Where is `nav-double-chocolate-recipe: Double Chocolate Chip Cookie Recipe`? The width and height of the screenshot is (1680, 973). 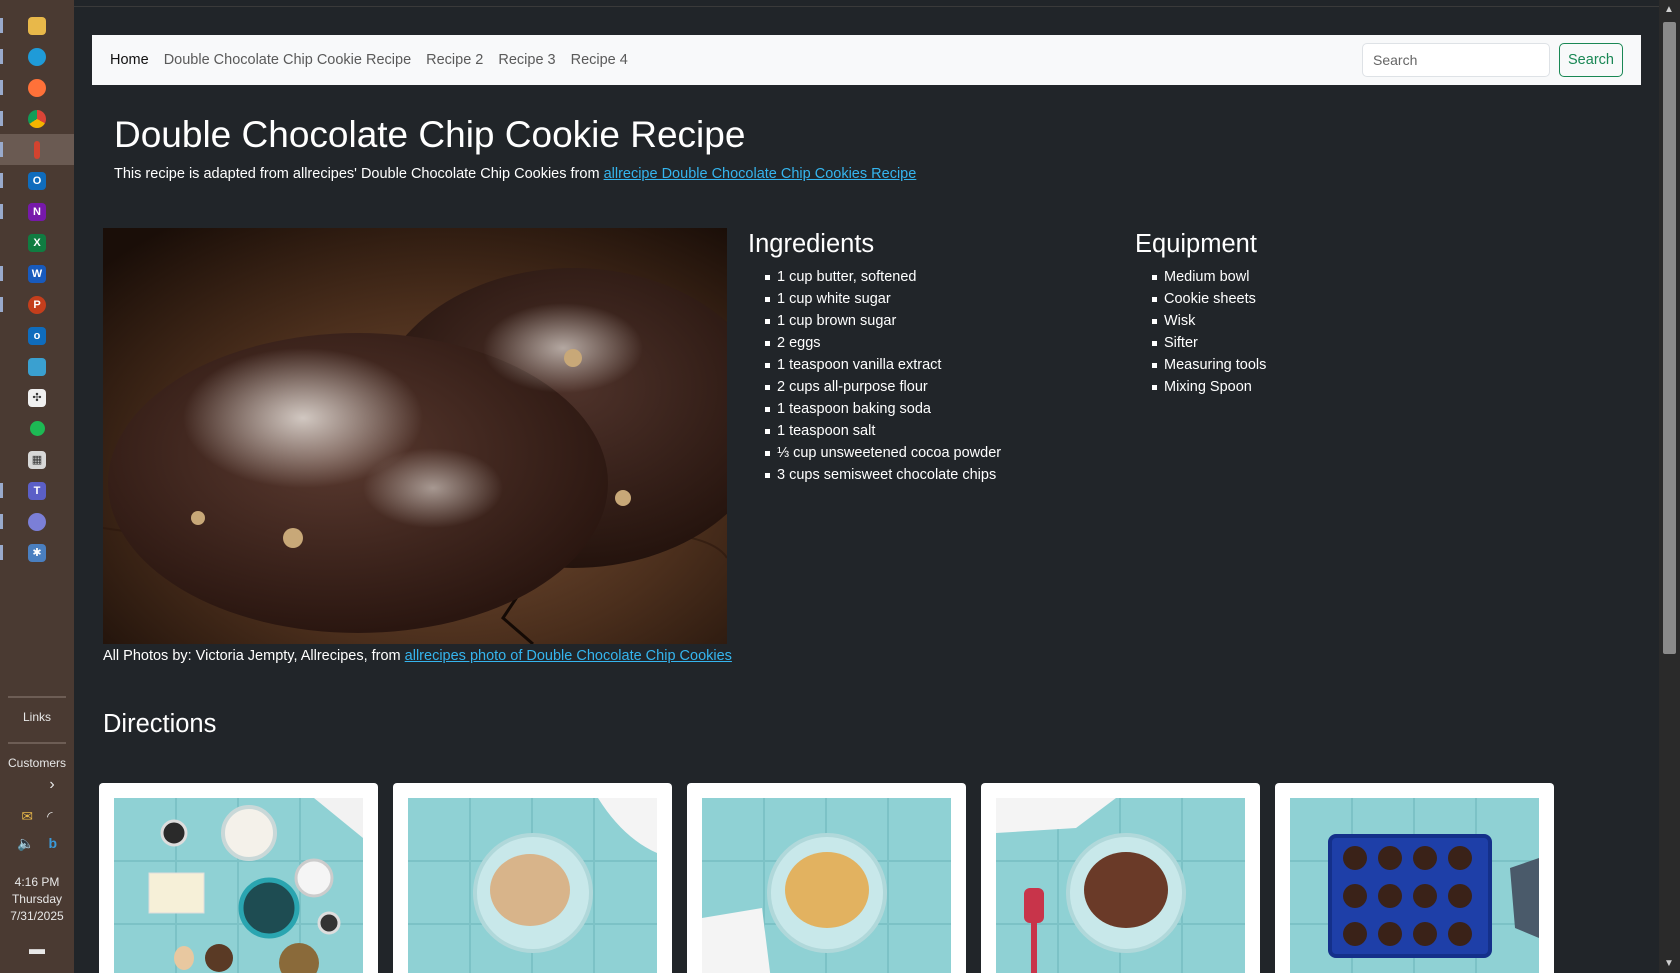
nav-double-chocolate-recipe: Double Chocolate Chip Cookie Recipe is located at coordinates (287, 60).